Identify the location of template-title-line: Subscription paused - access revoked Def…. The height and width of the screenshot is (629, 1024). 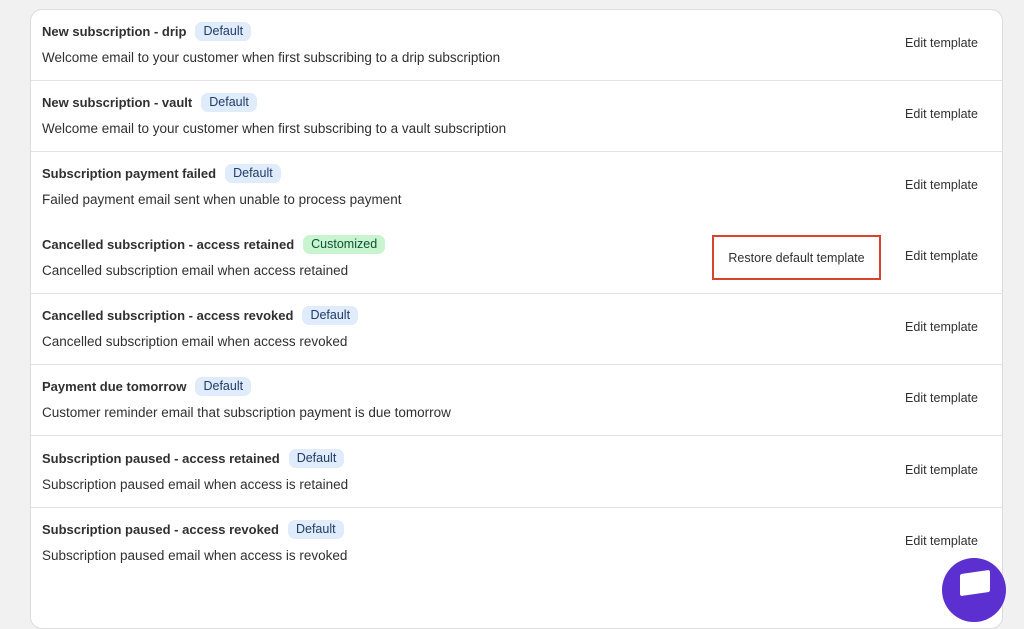
(193, 529).